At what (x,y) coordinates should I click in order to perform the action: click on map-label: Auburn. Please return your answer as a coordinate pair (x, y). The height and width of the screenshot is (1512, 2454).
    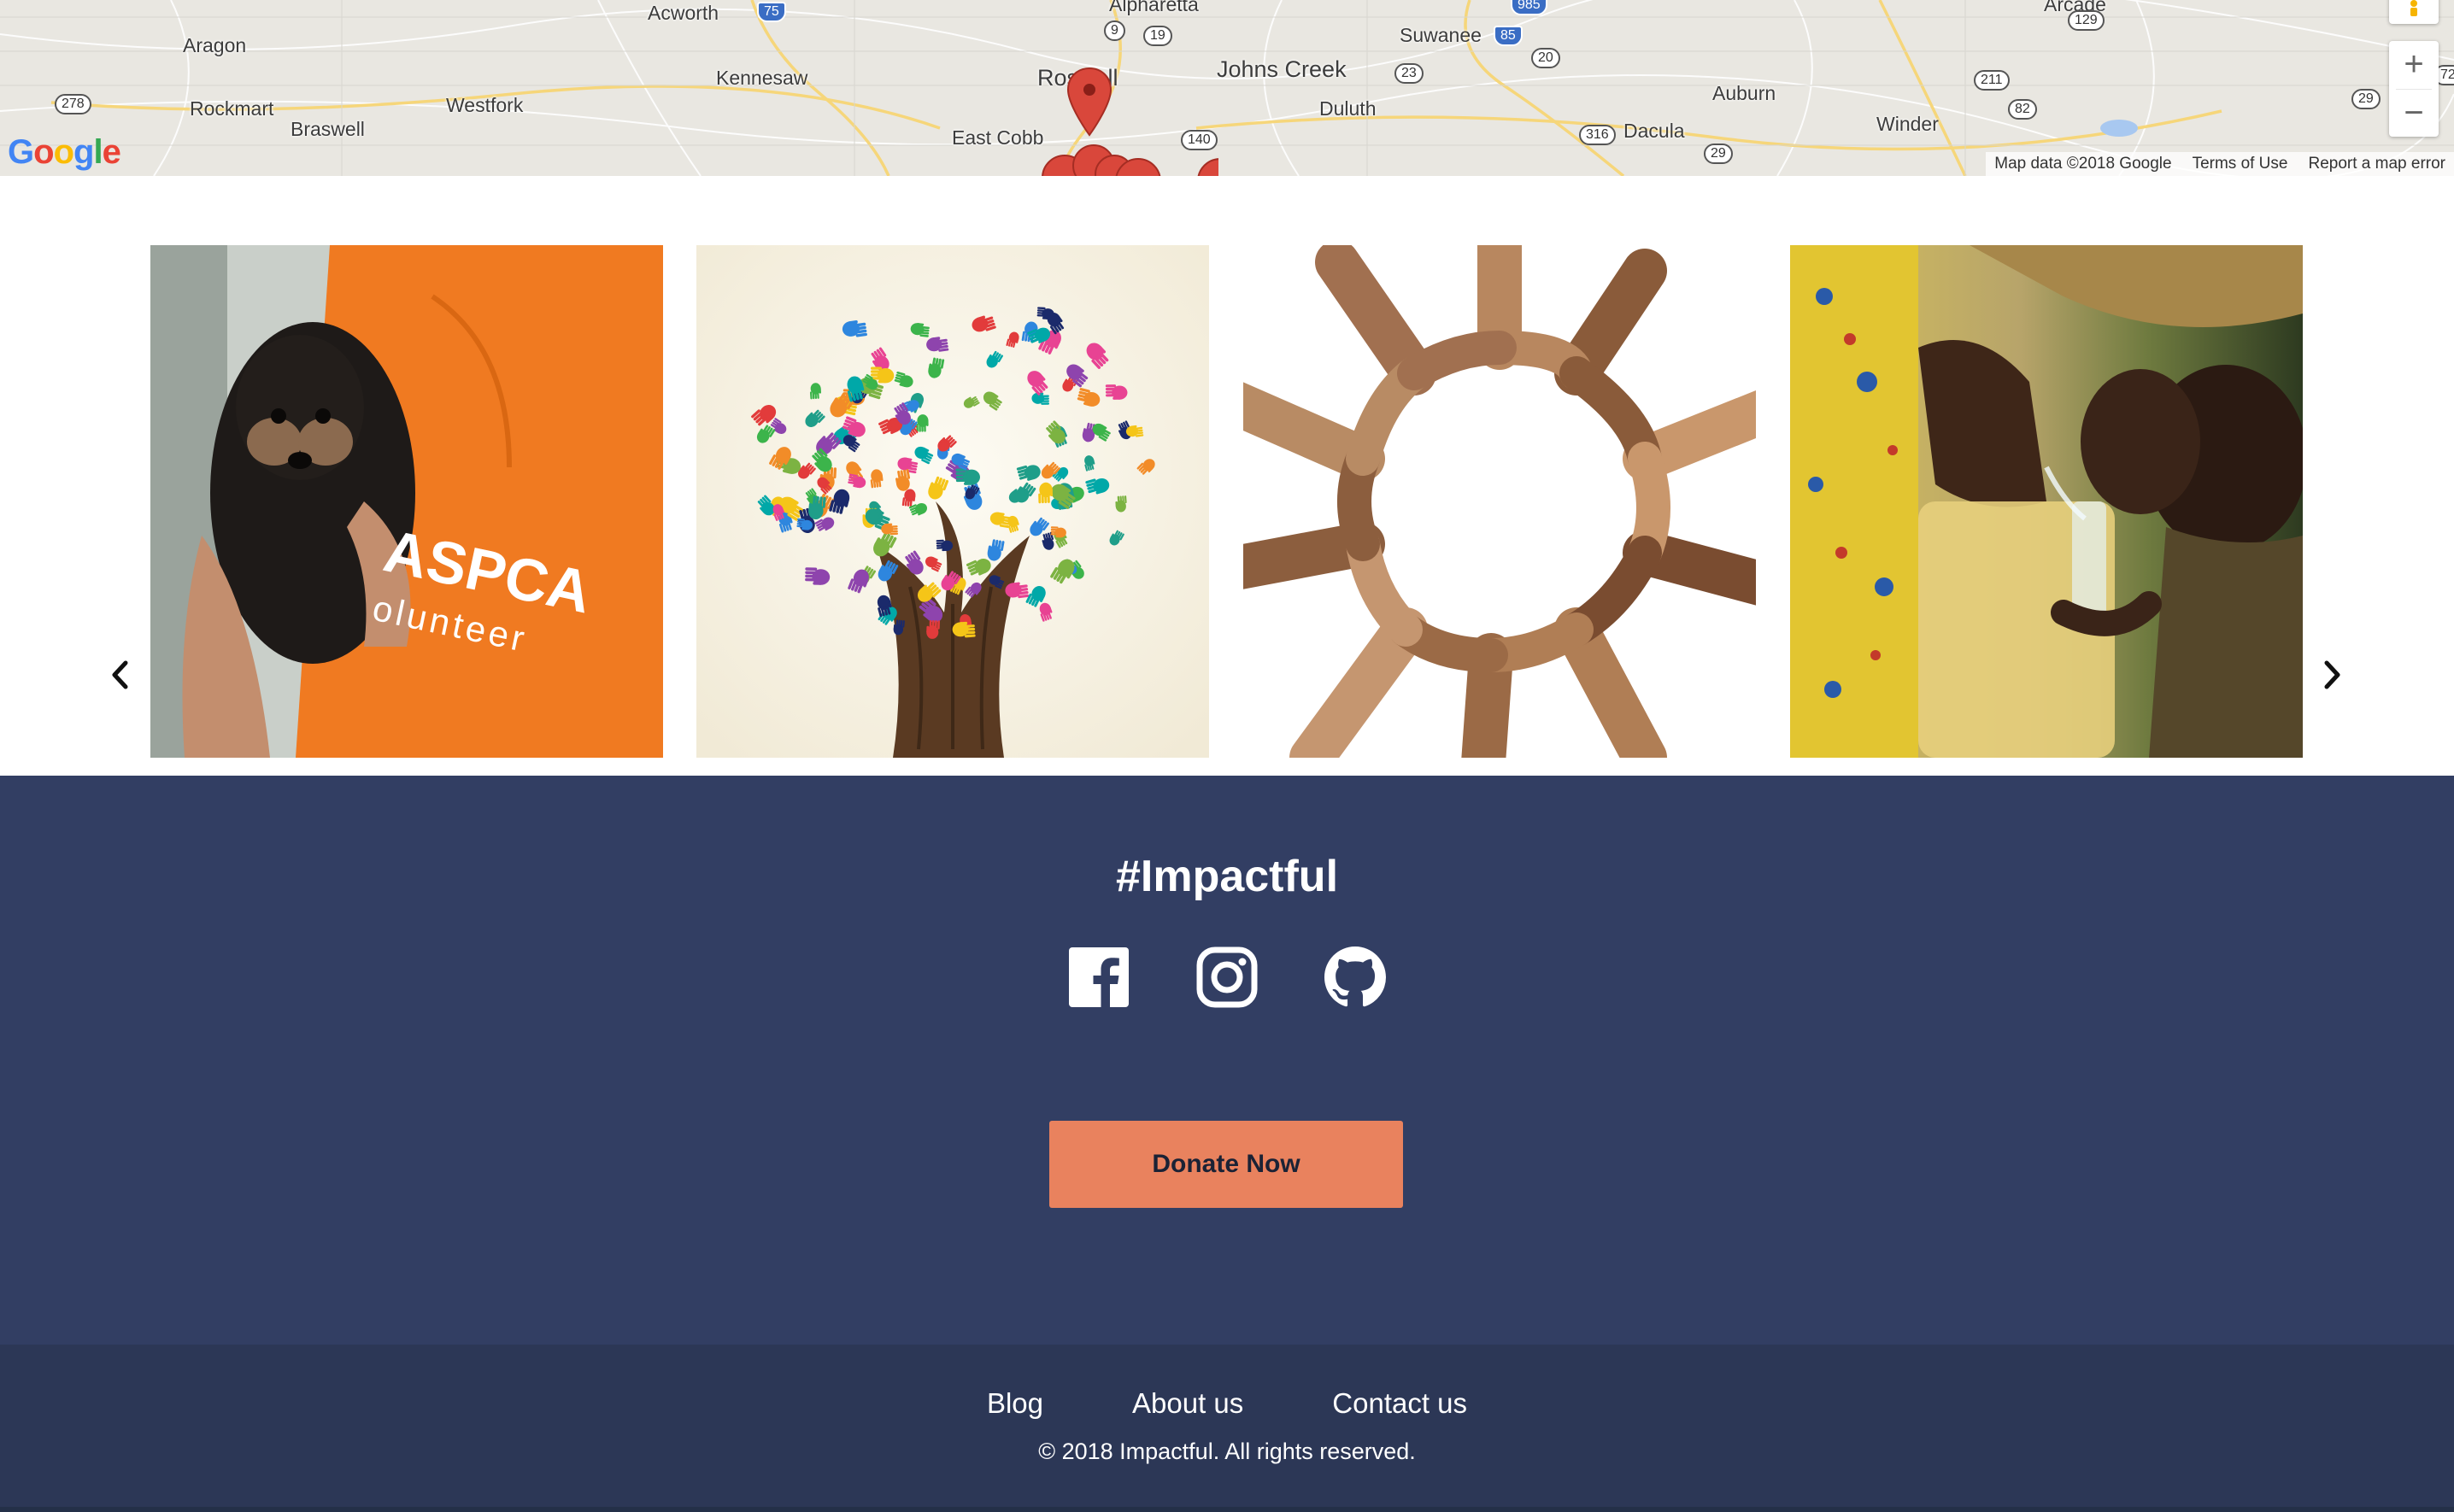
    Looking at the image, I should click on (1744, 93).